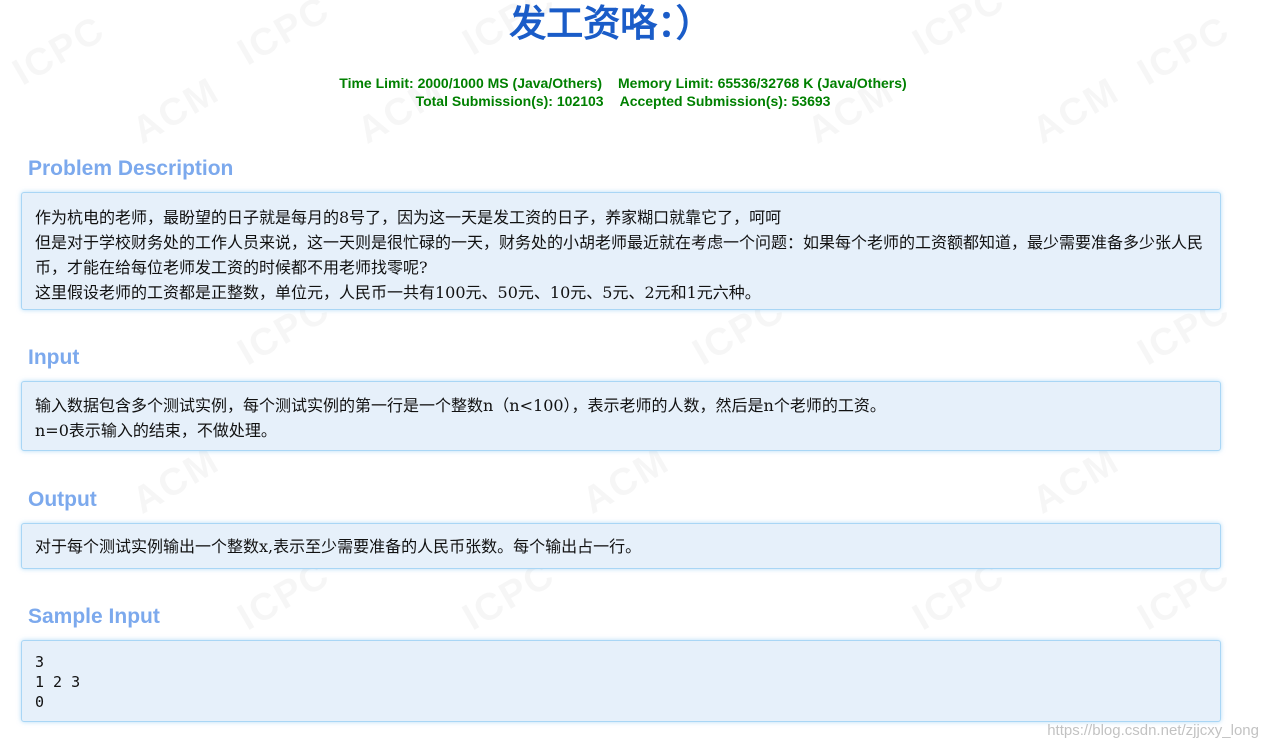 The height and width of the screenshot is (750, 1269). I want to click on blog-credit-watermark: https://blog.csdn.net/zjjcxy_long, so click(1153, 730).